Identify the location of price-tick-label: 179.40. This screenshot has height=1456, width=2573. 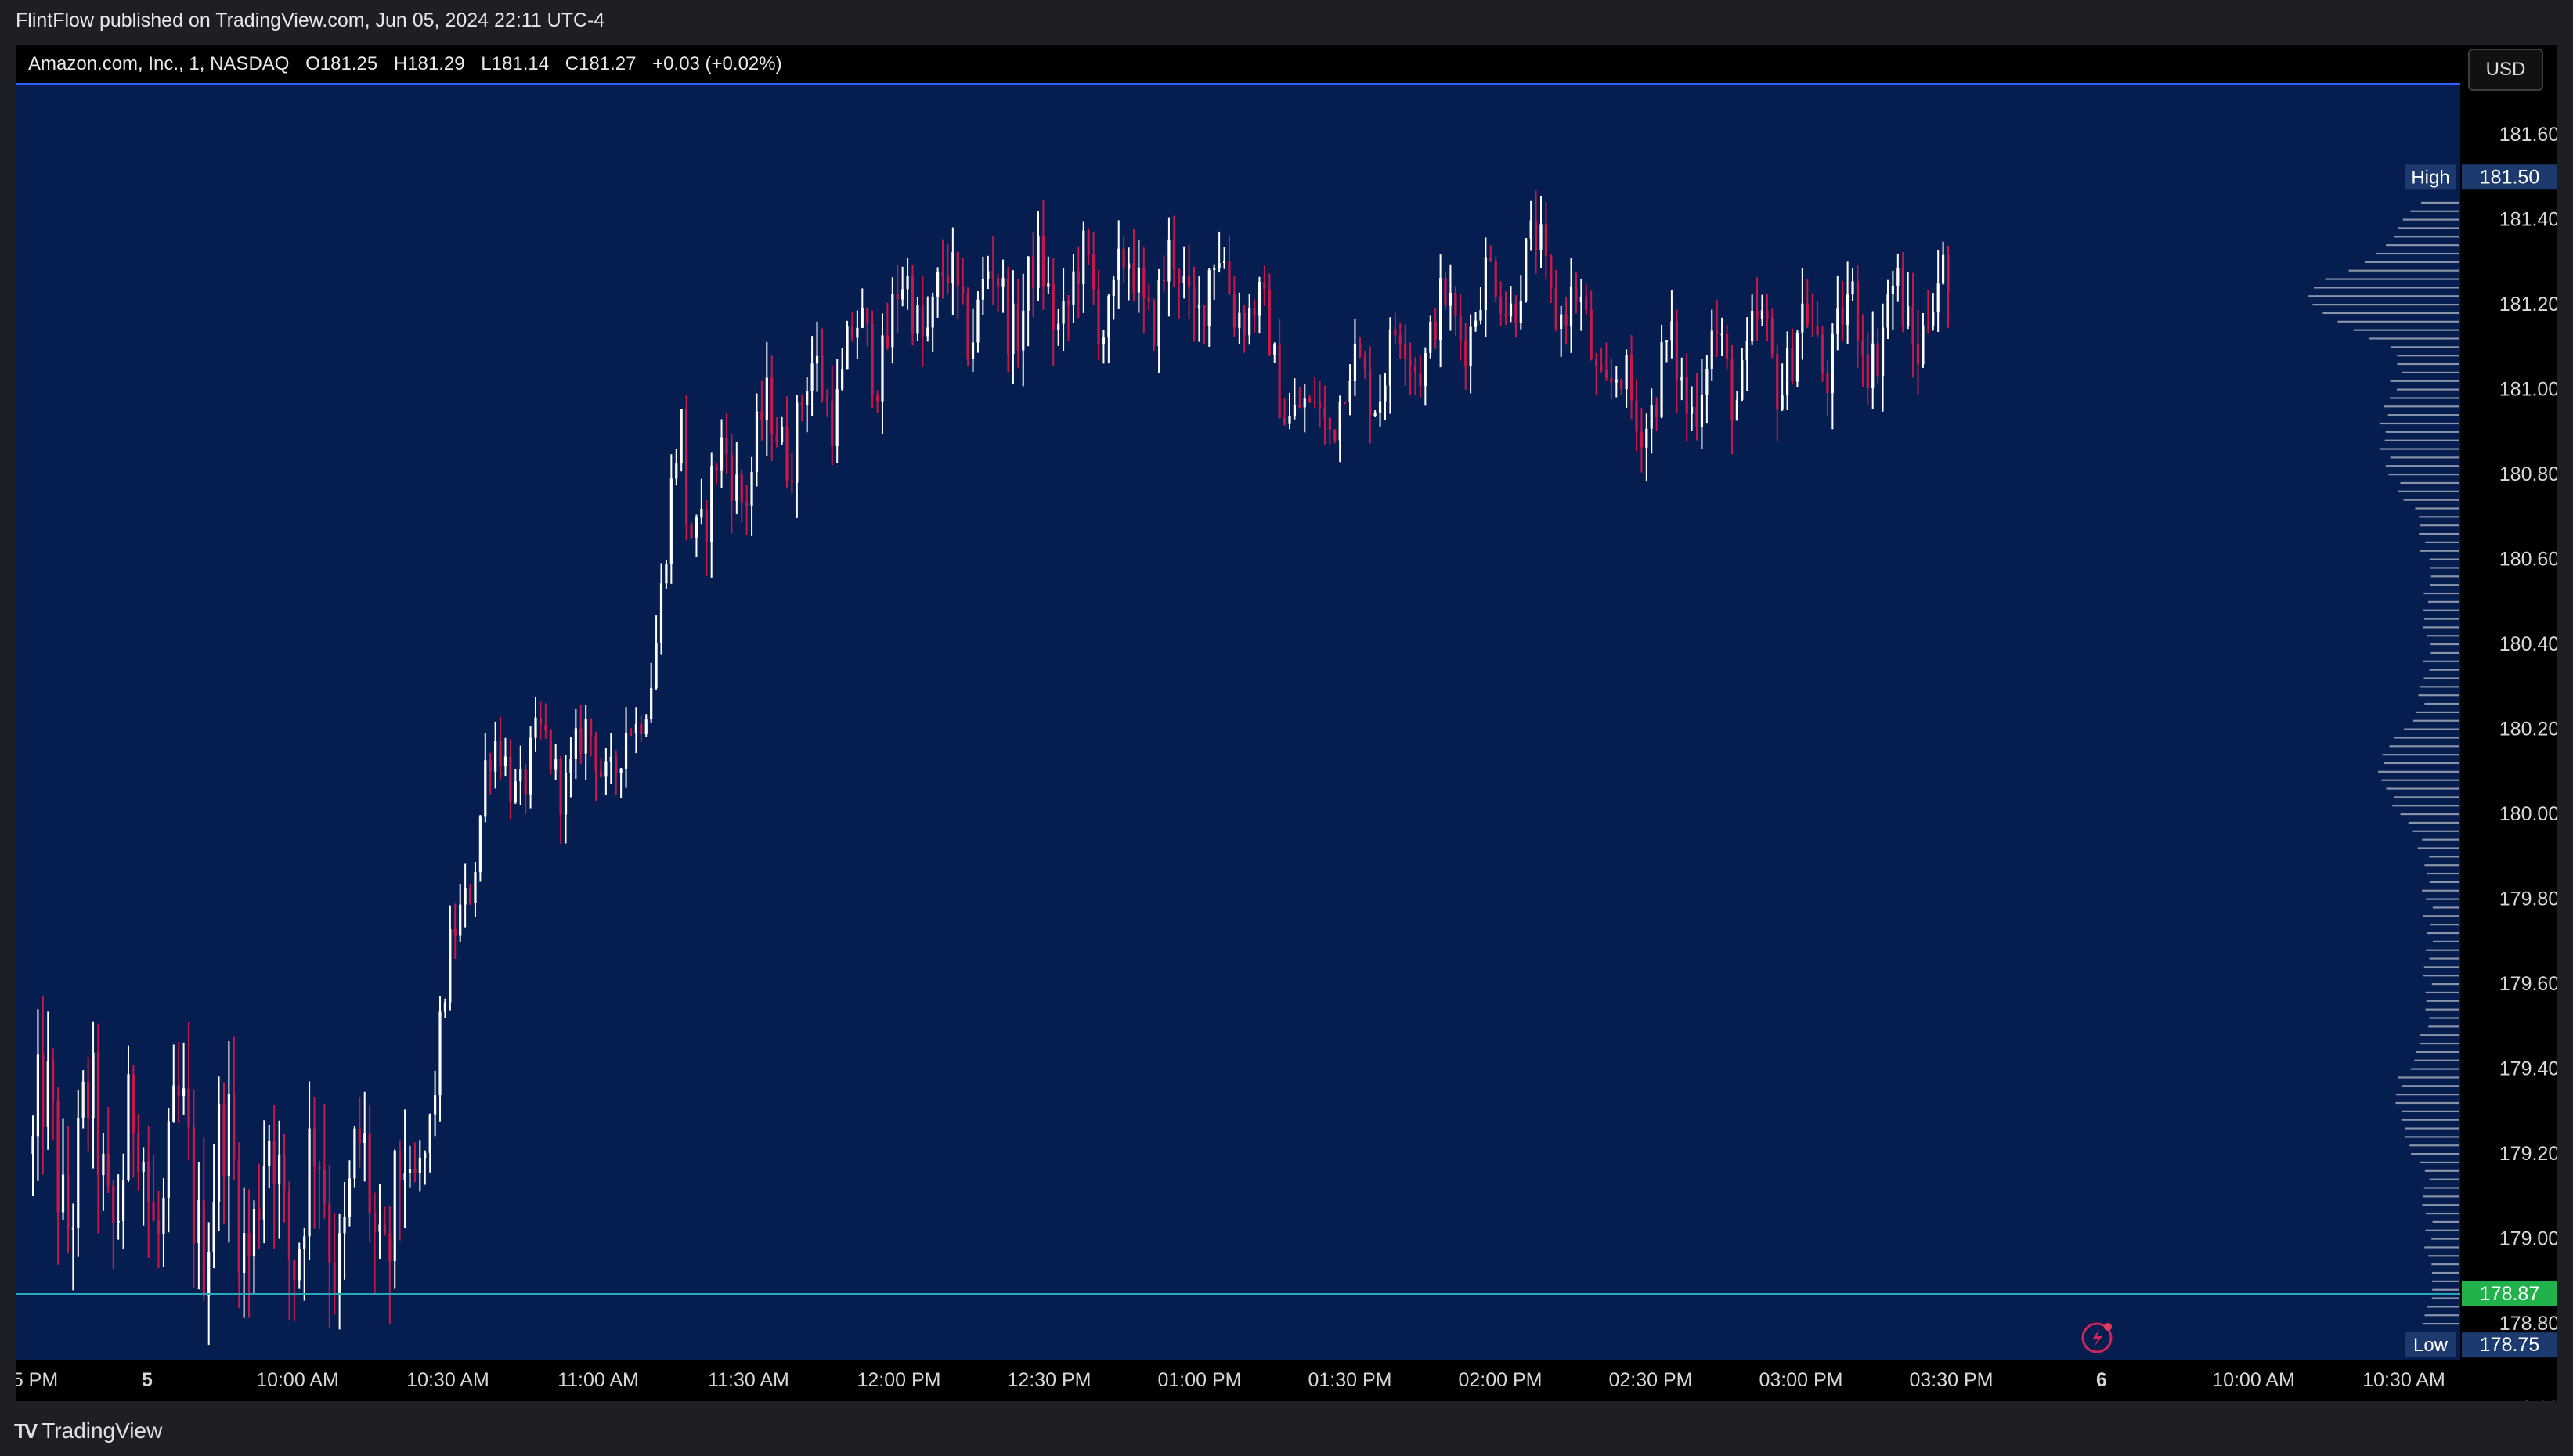
(2528, 1069).